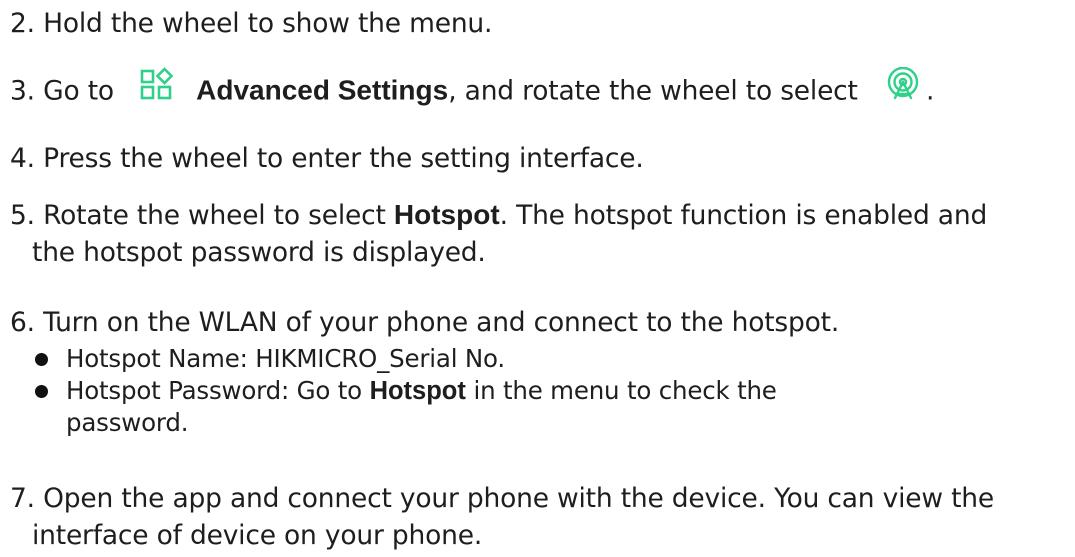 The height and width of the screenshot is (557, 1075). Describe the element at coordinates (22, 322) in the screenshot. I see `step-number: 6.` at that location.